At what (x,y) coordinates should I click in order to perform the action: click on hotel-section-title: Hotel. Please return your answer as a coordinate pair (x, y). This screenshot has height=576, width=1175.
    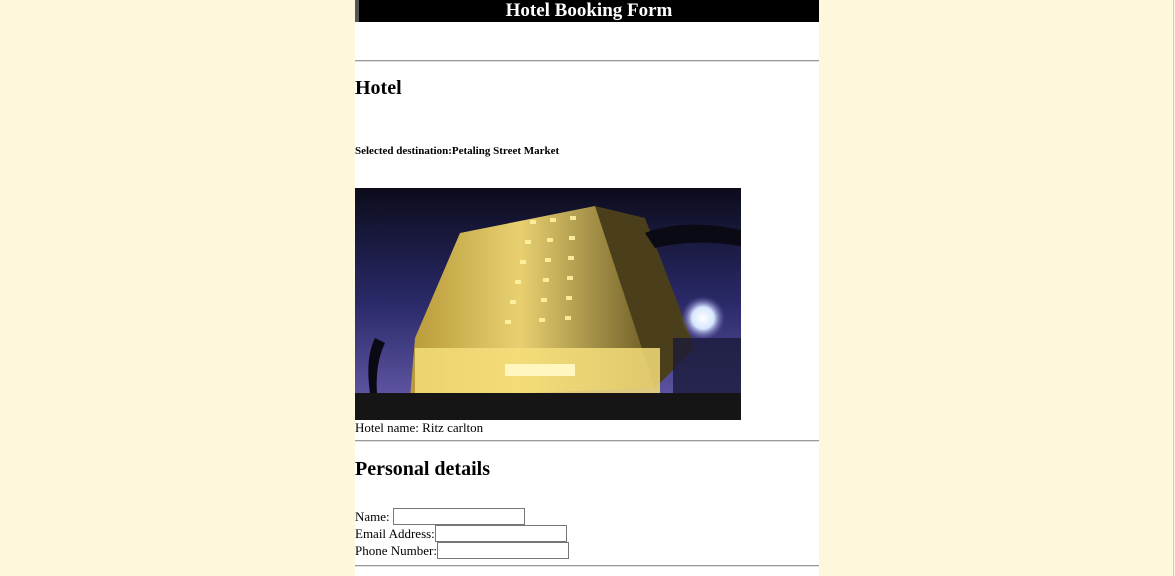
    Looking at the image, I should click on (378, 88).